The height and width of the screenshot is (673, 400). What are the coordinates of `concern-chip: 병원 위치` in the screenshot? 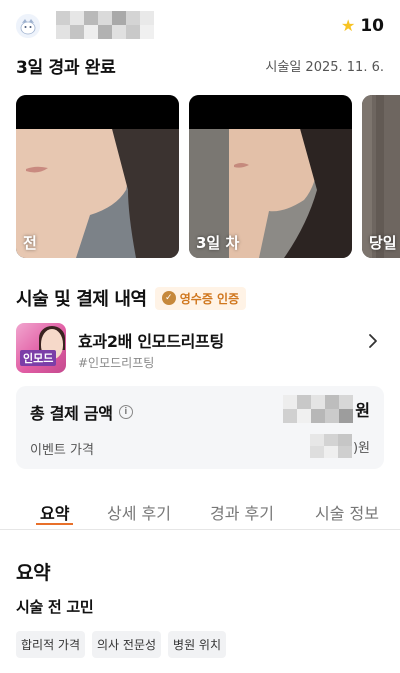 It's located at (197, 644).